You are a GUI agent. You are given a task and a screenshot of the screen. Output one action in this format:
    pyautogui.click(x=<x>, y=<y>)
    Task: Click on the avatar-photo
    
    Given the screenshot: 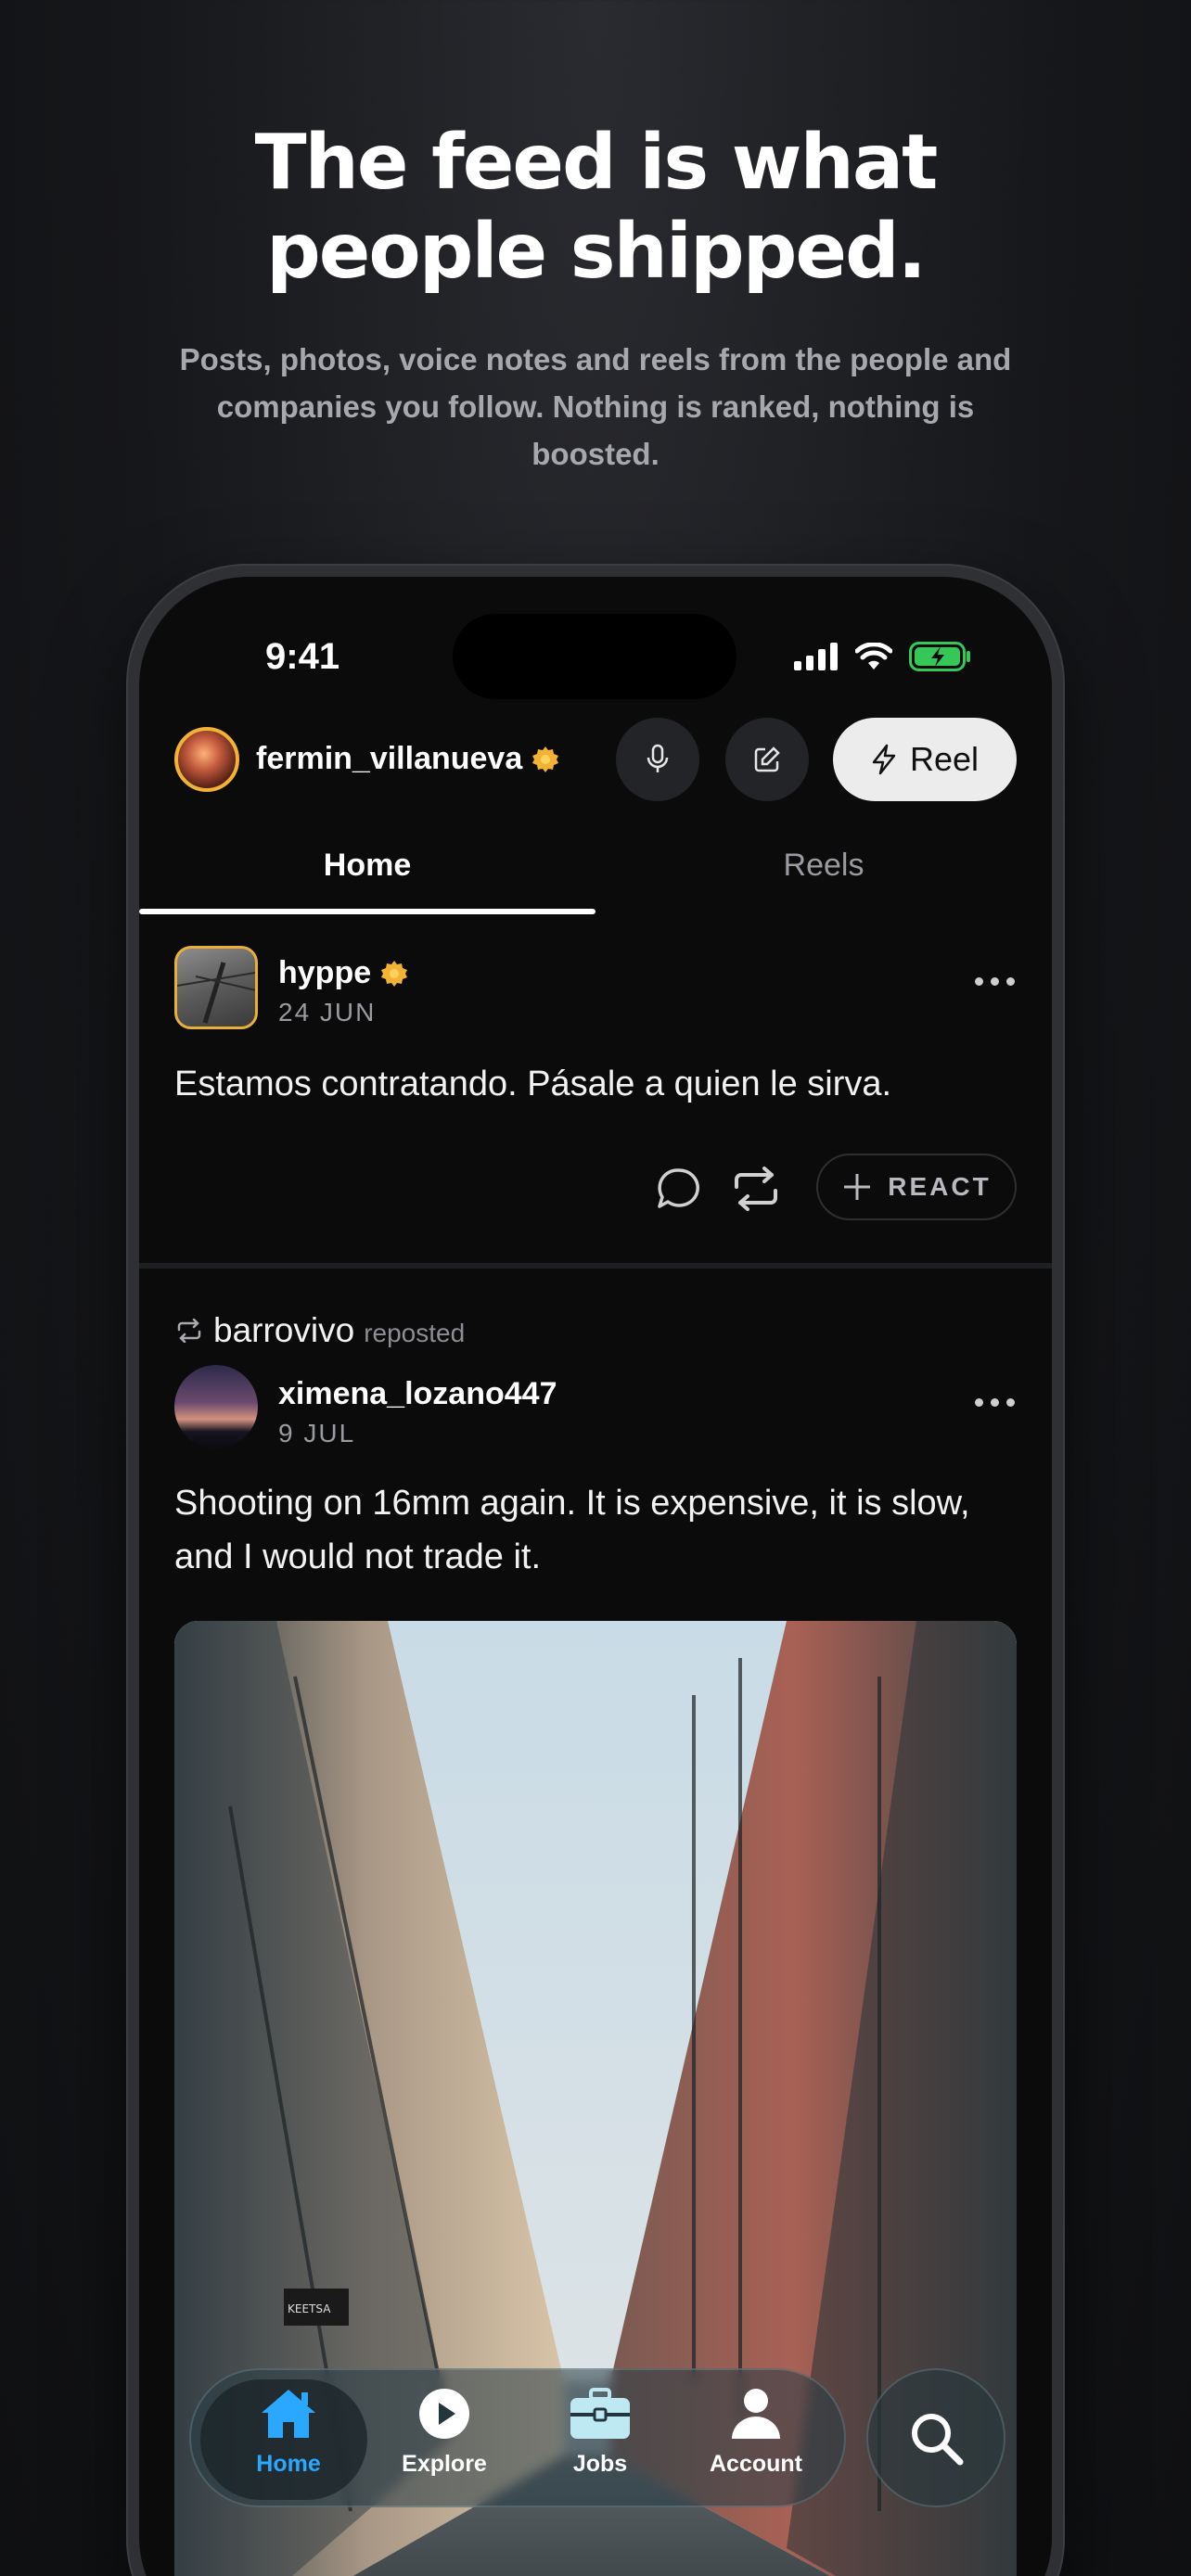 What is the action you would take?
    pyautogui.click(x=216, y=993)
    